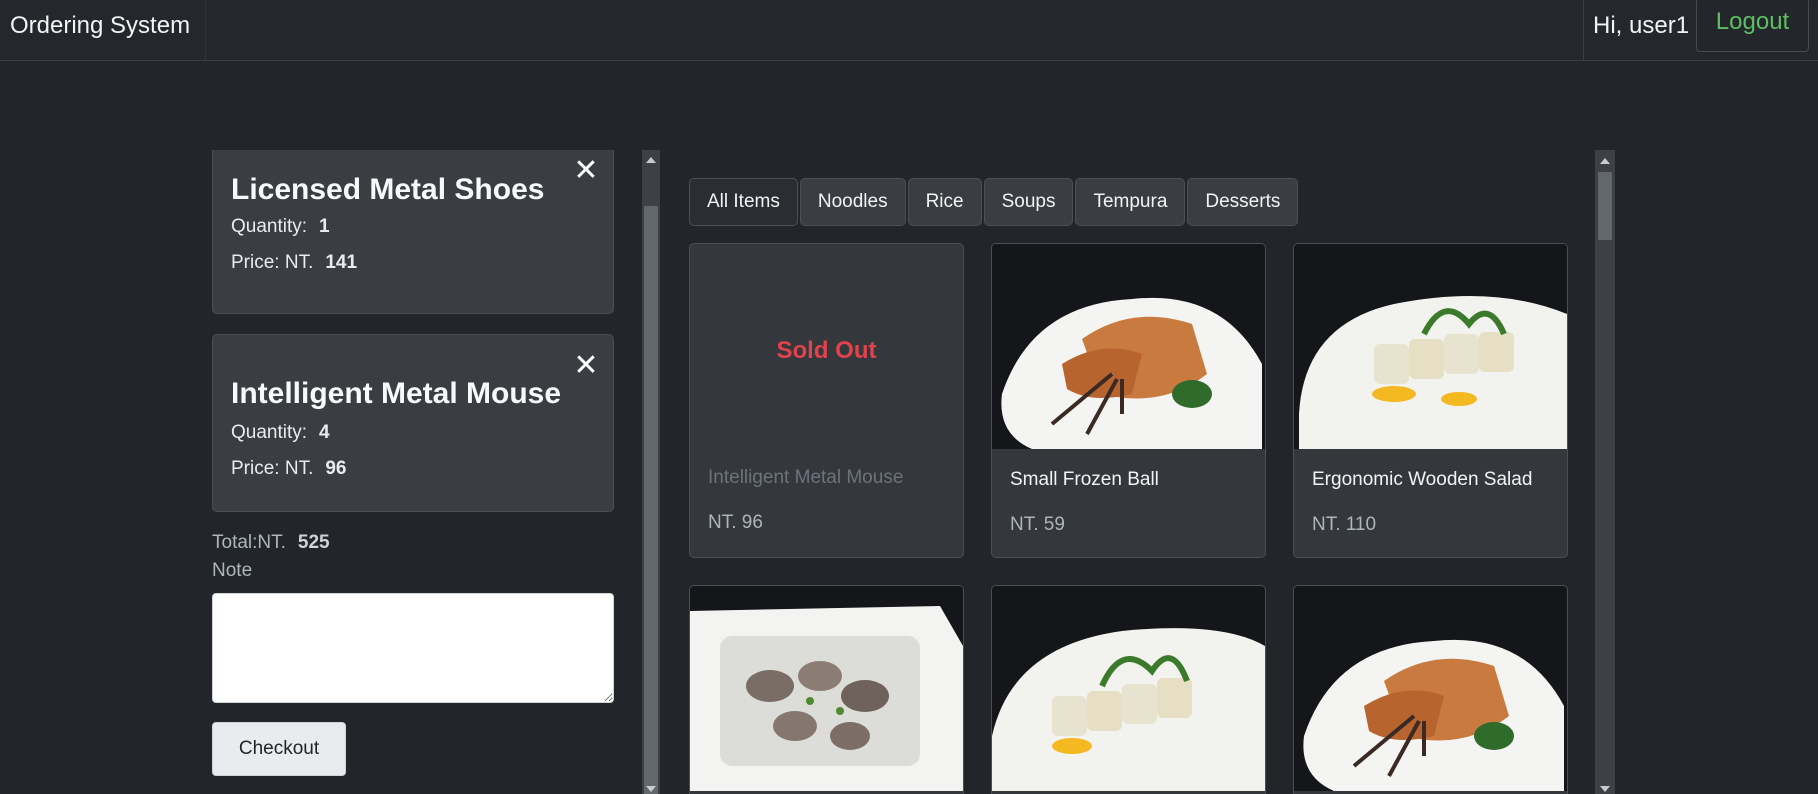 Image resolution: width=1818 pixels, height=794 pixels. I want to click on tab-desserts: Desserts, so click(1243, 202).